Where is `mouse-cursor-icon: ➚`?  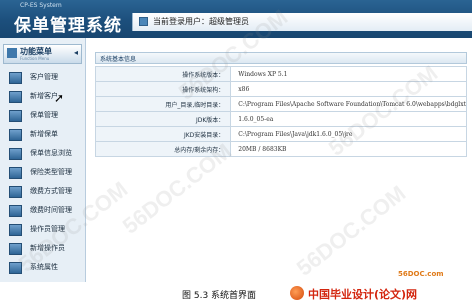
mouse-cursor-icon: ➚ is located at coordinates (59, 98).